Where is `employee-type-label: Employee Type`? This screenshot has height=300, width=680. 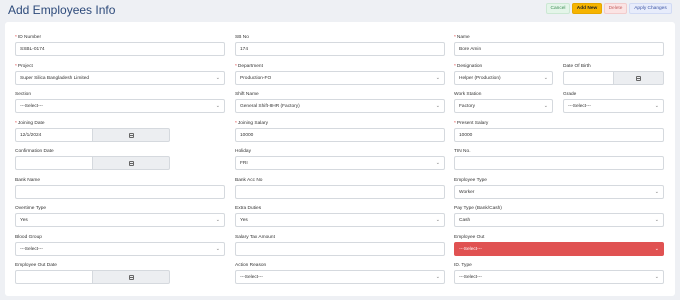
employee-type-label: Employee Type is located at coordinates (470, 180).